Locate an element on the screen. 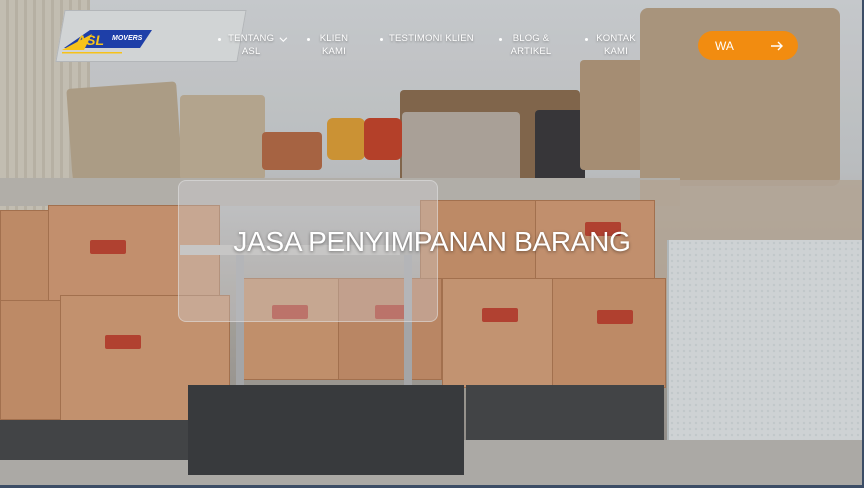 The height and width of the screenshot is (488, 864). nav-item-kontak-kami: KONTAK KAMI is located at coordinates (613, 45).